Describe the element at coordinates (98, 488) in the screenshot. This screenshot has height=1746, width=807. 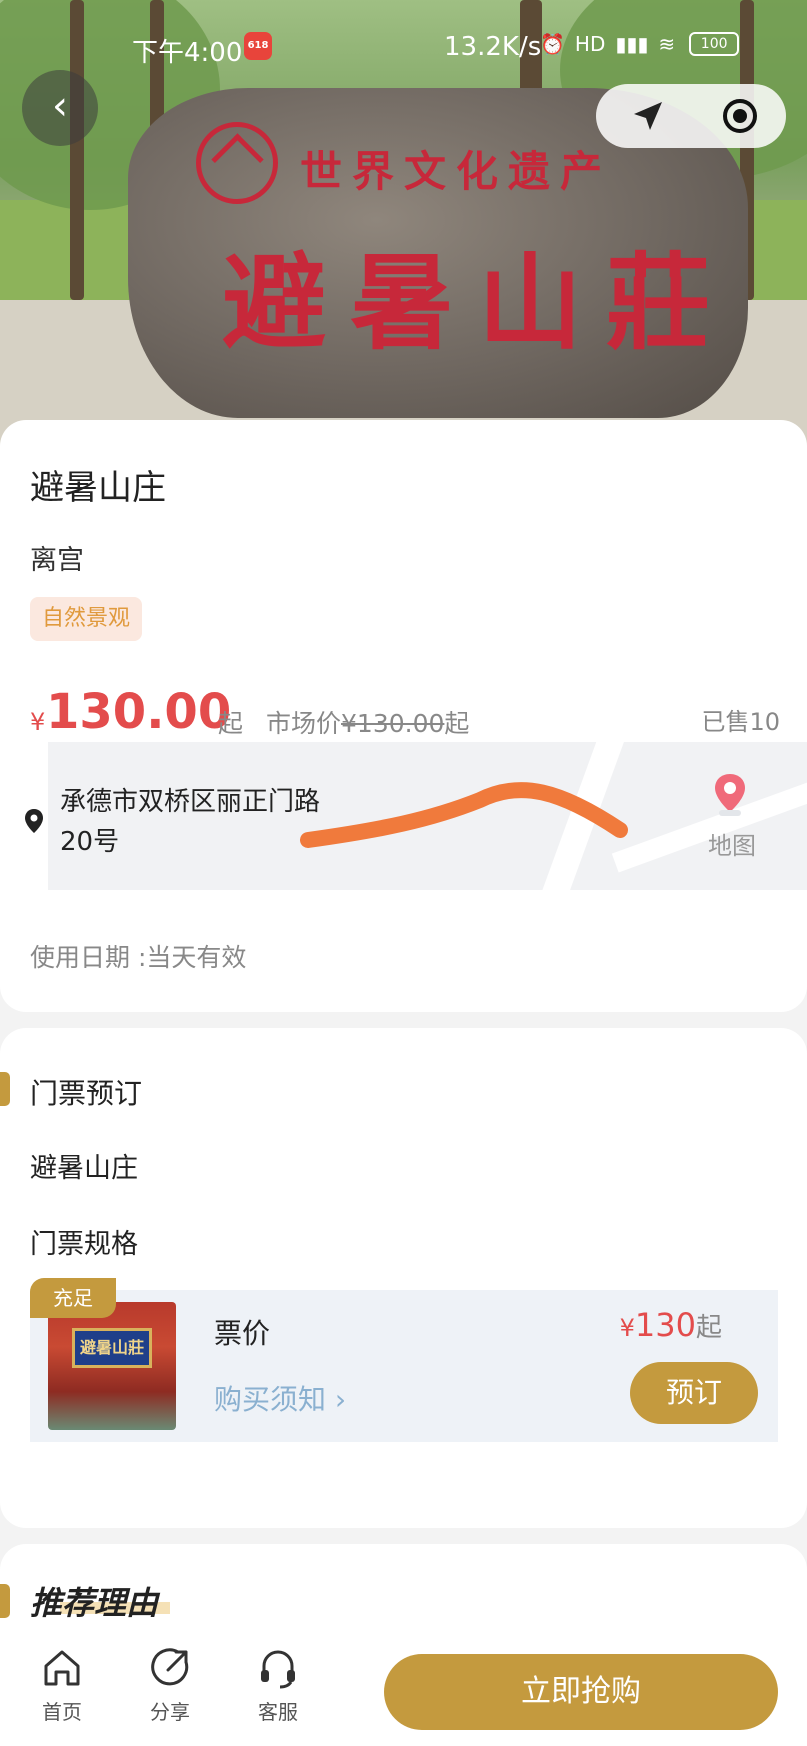
I see `page-title: 避暑山庄` at that location.